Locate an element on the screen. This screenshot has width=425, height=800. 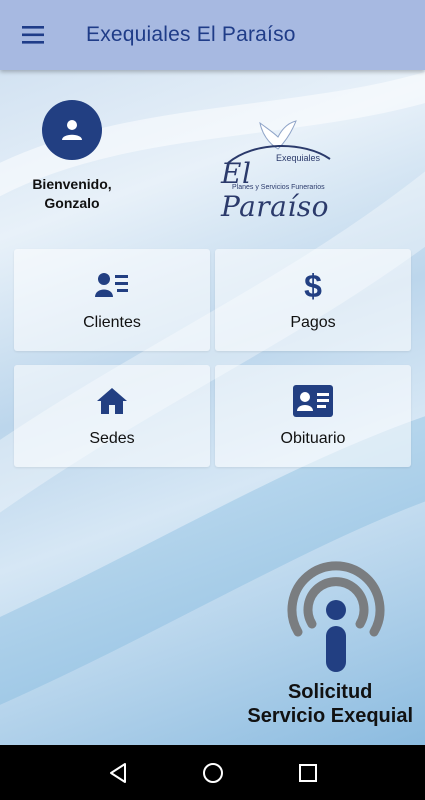
back-icon is located at coordinates (118, 773).